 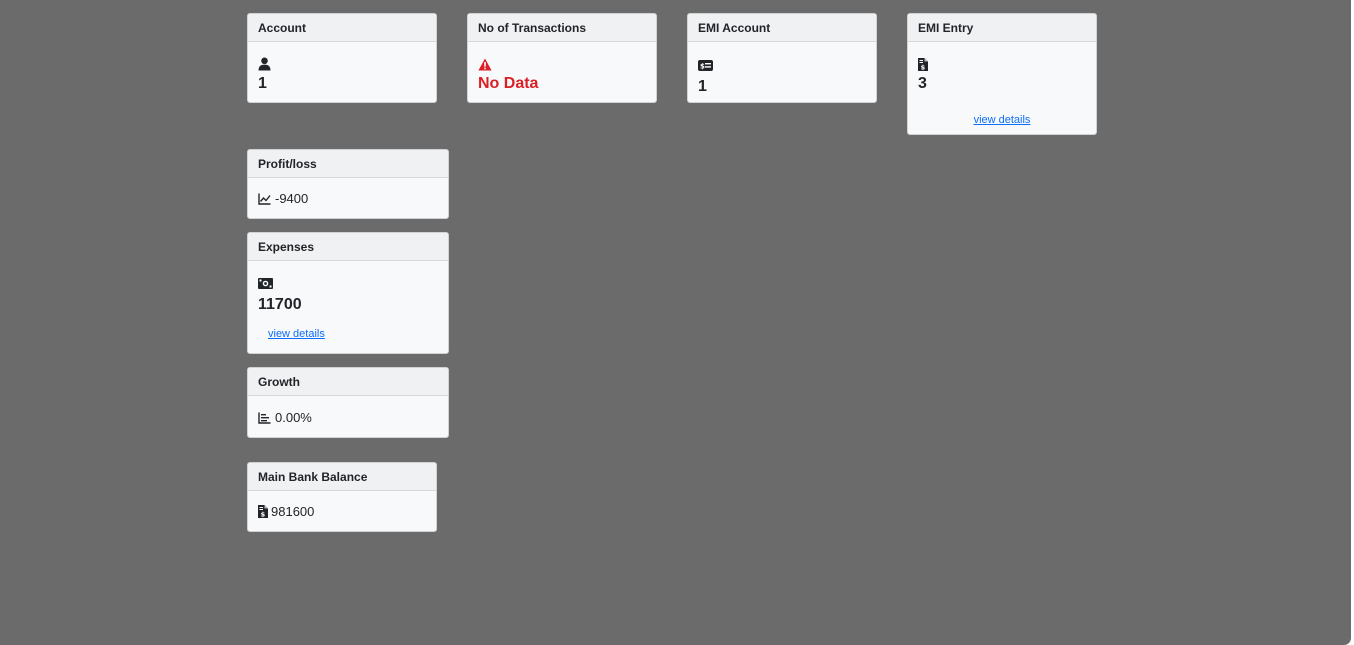 I want to click on transactions-value: No Data, so click(x=508, y=83).